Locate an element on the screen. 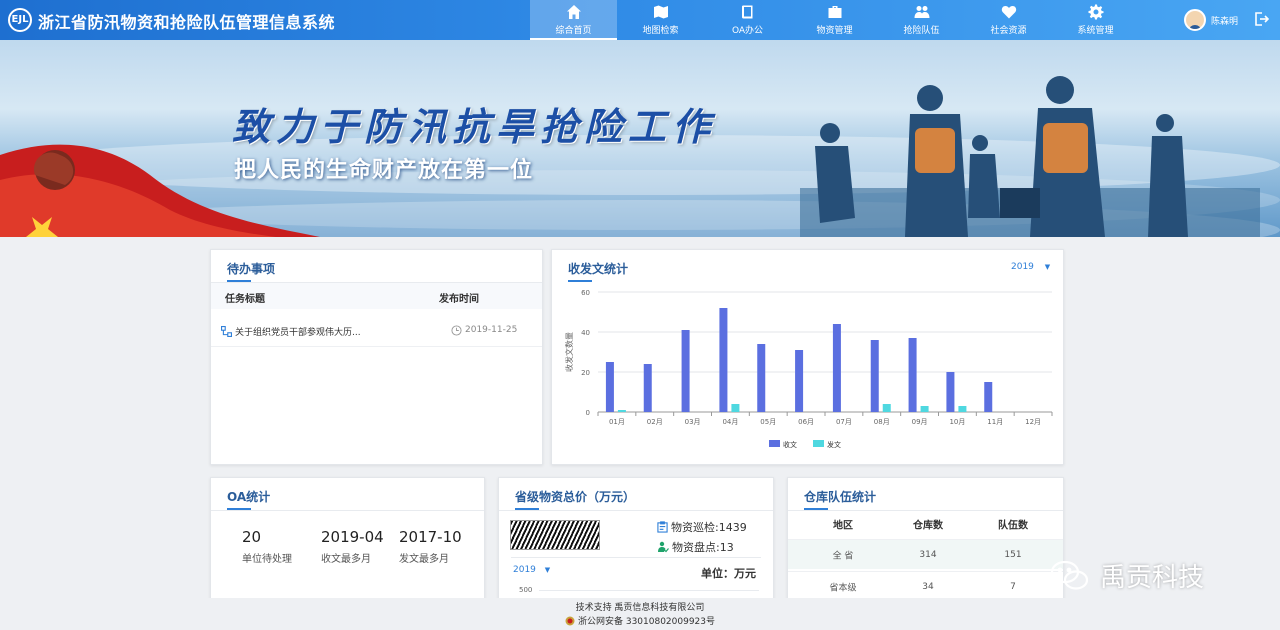 The height and width of the screenshot is (630, 1280). nav-label: 地图检索 is located at coordinates (660, 31).